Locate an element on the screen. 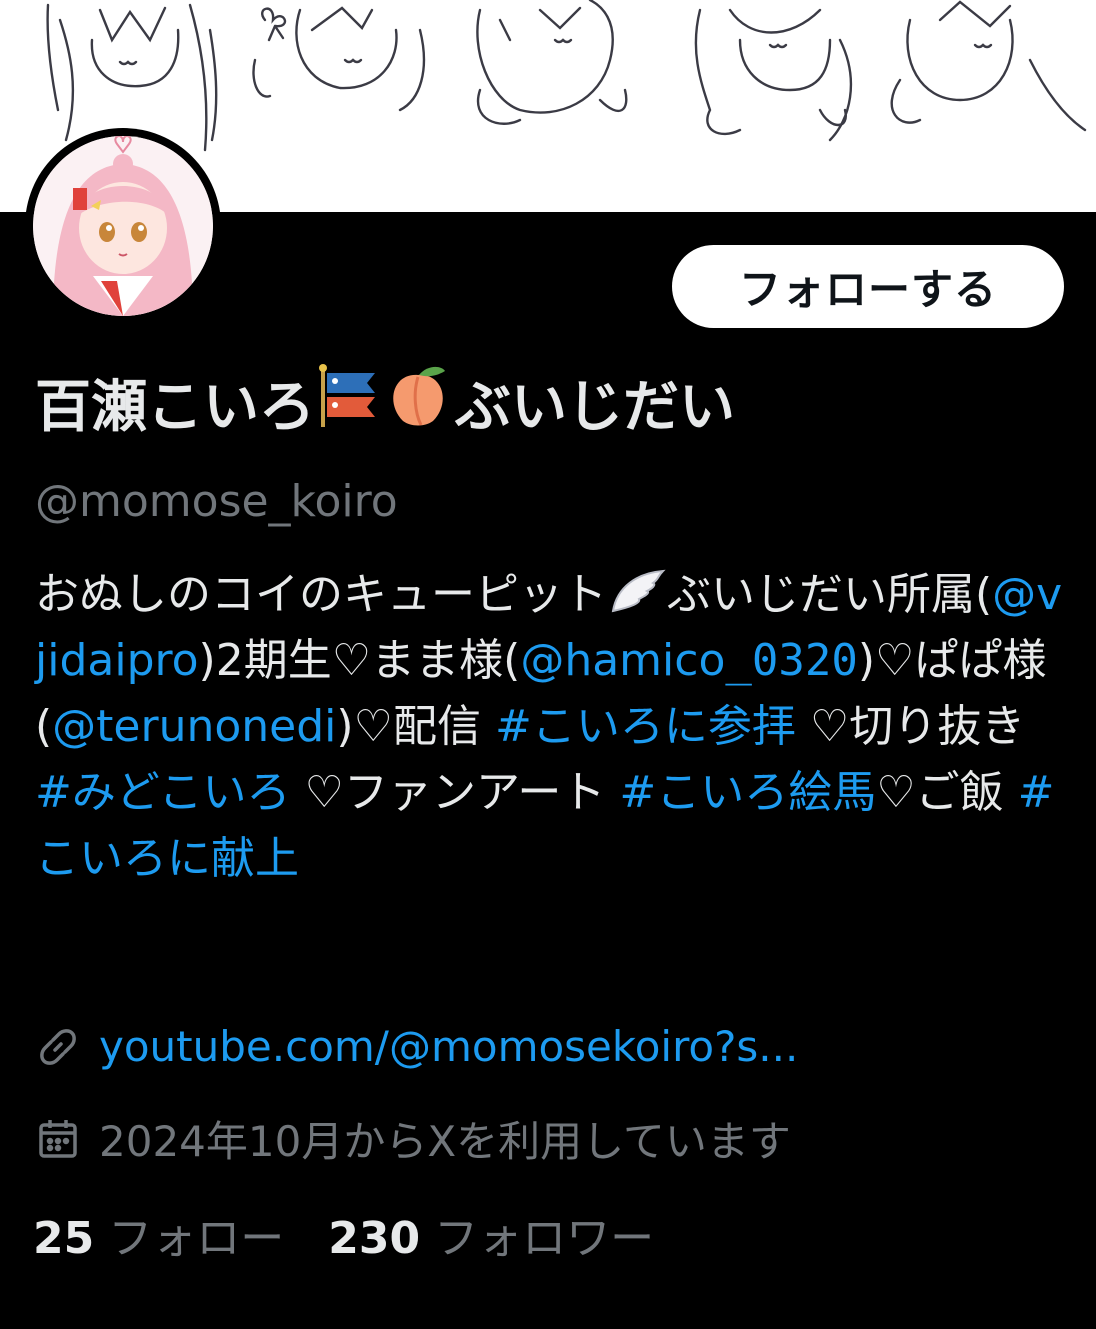 The image size is (1096, 1329). mention-hamico-tail: _0320 is located at coordinates (791, 660).